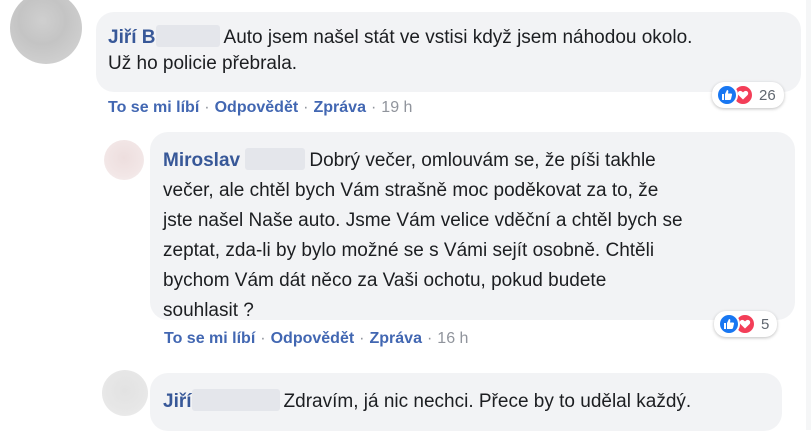 The image size is (811, 431). What do you see at coordinates (767, 95) in the screenshot?
I see `reaction-count: 26` at bounding box center [767, 95].